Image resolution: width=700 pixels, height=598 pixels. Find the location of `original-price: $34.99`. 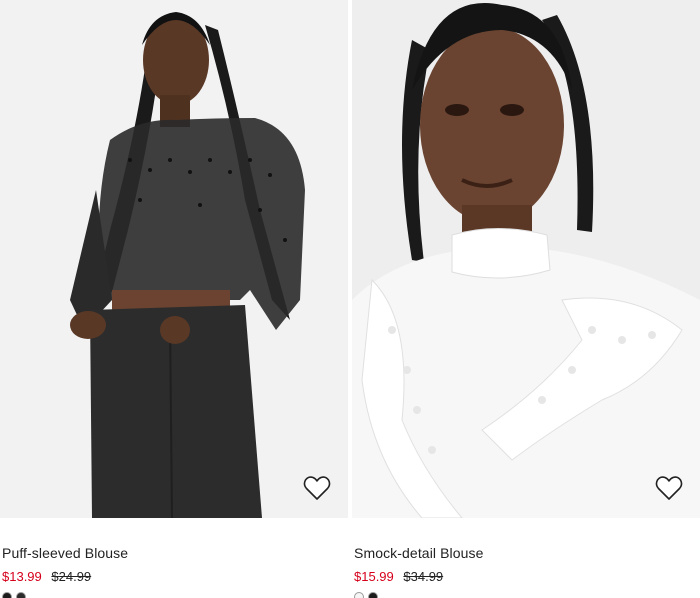

original-price: $34.99 is located at coordinates (423, 576).